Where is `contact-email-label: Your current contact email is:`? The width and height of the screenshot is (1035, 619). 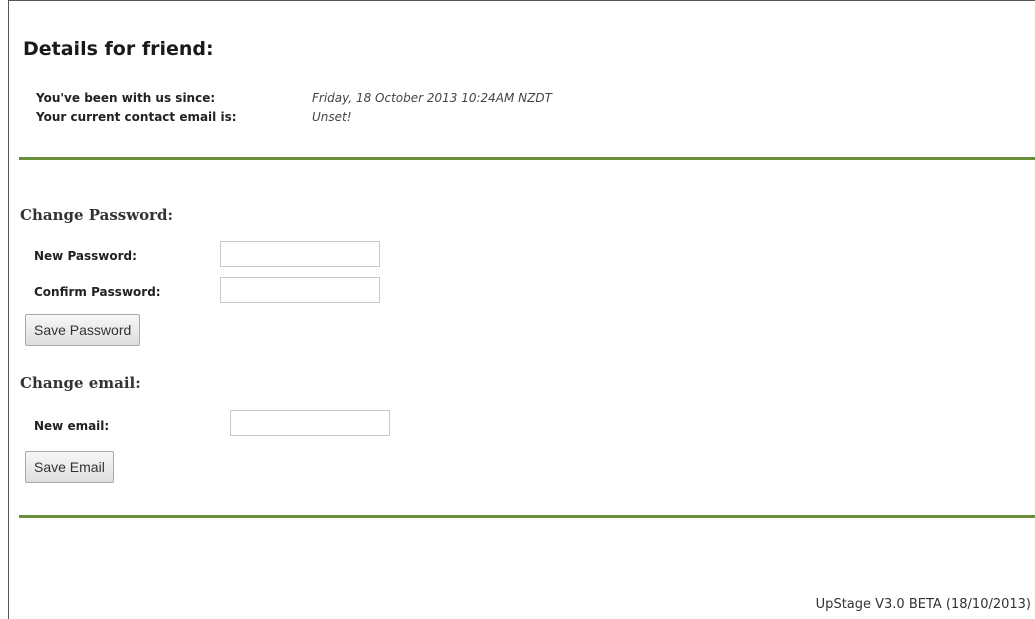 contact-email-label: Your current contact email is: is located at coordinates (136, 117).